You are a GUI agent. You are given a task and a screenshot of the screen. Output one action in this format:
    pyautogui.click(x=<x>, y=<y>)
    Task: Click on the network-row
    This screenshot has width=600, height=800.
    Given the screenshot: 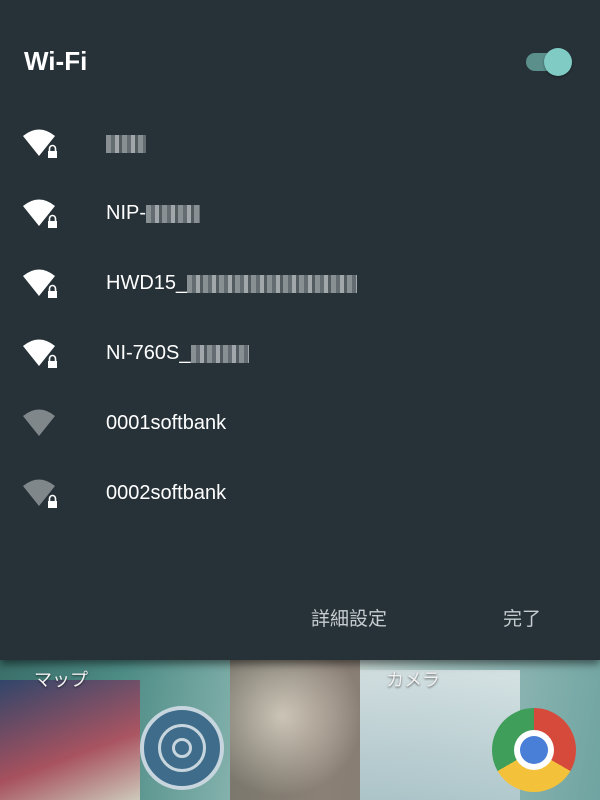 What is the action you would take?
    pyautogui.click(x=300, y=143)
    